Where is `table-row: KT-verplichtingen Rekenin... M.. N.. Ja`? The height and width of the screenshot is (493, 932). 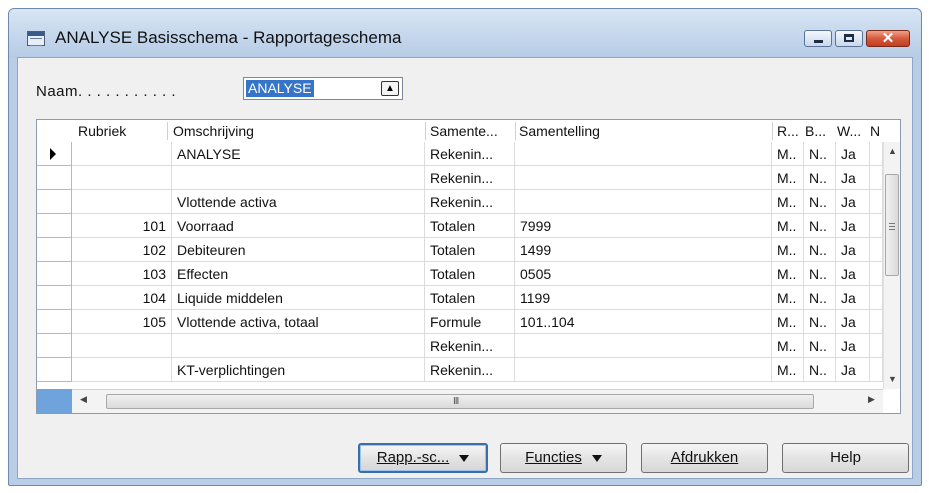 table-row: KT-verplichtingen Rekenin... M.. N.. Ja is located at coordinates (460, 370).